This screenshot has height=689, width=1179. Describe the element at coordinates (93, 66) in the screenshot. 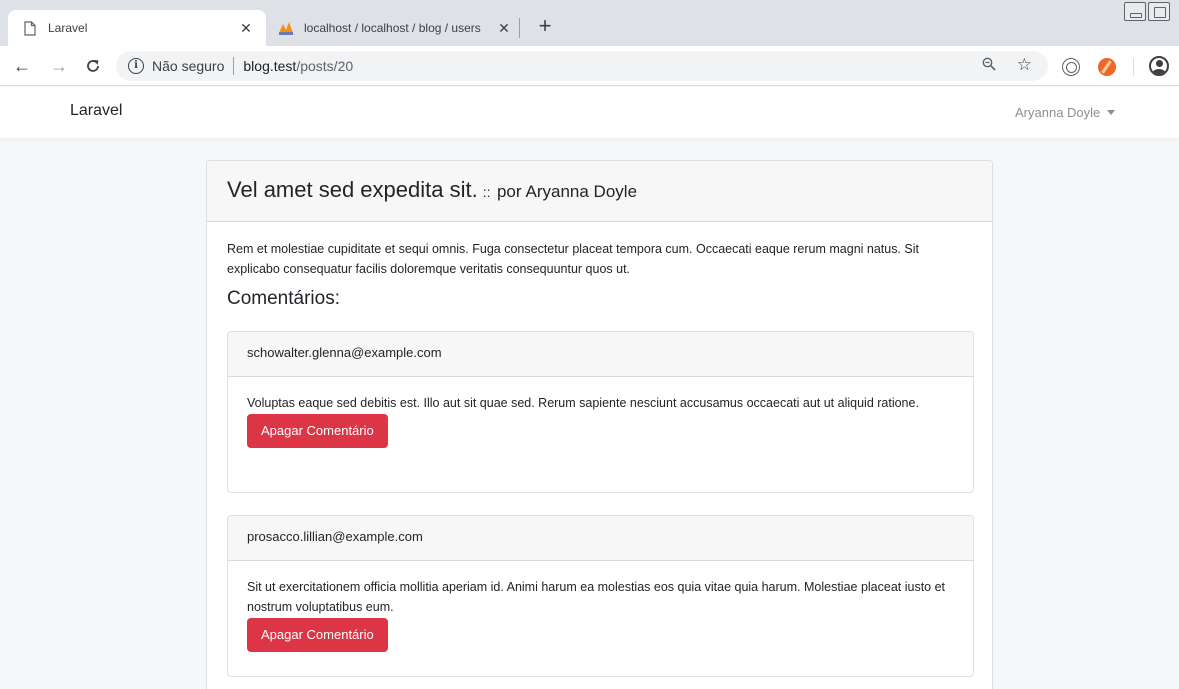

I see `reload-icon` at that location.